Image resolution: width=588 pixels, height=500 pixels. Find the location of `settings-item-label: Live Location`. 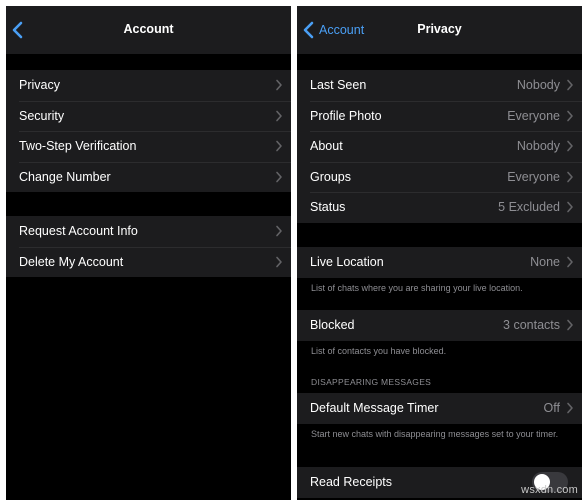

settings-item-label: Live Location is located at coordinates (347, 262).